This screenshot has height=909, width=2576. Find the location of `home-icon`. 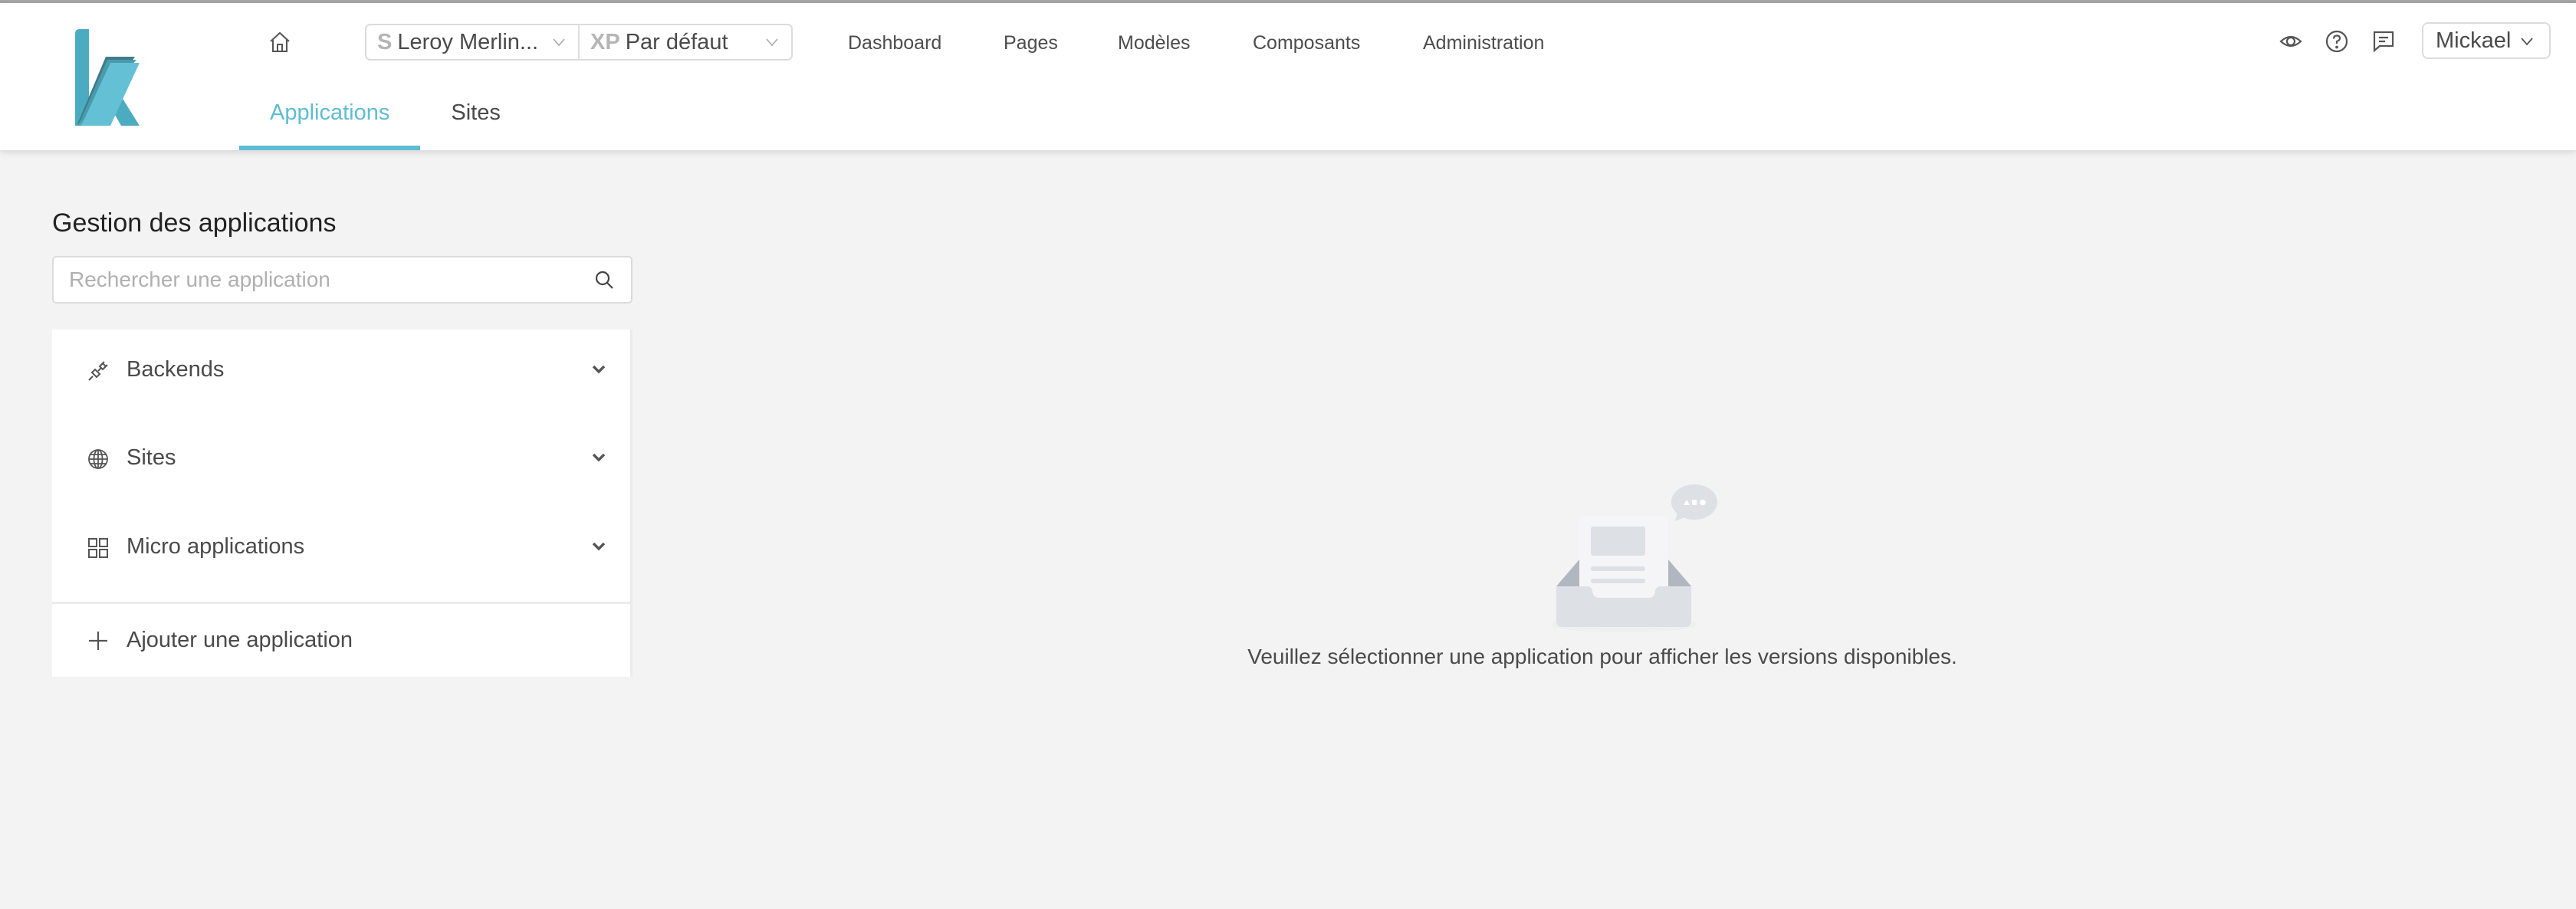

home-icon is located at coordinates (280, 42).